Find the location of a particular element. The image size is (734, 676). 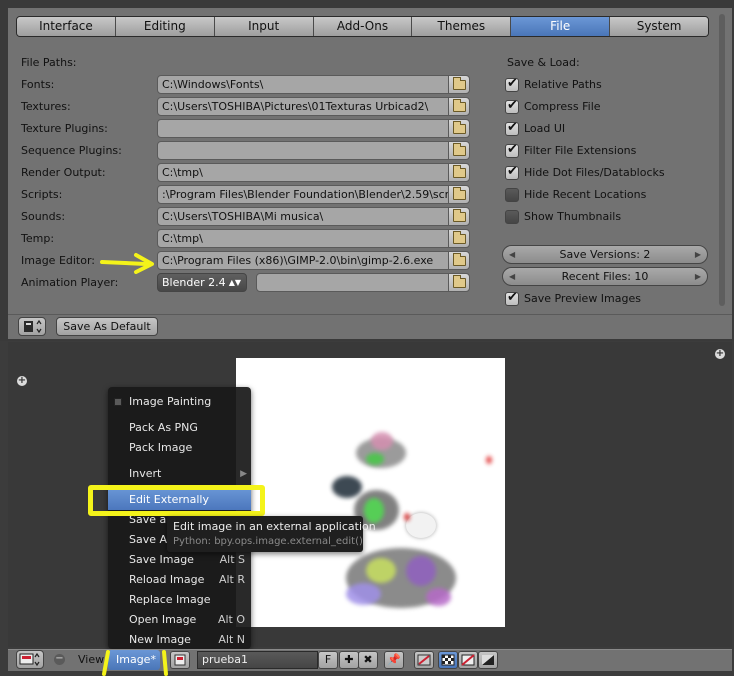

checker-icon is located at coordinates (448, 660).